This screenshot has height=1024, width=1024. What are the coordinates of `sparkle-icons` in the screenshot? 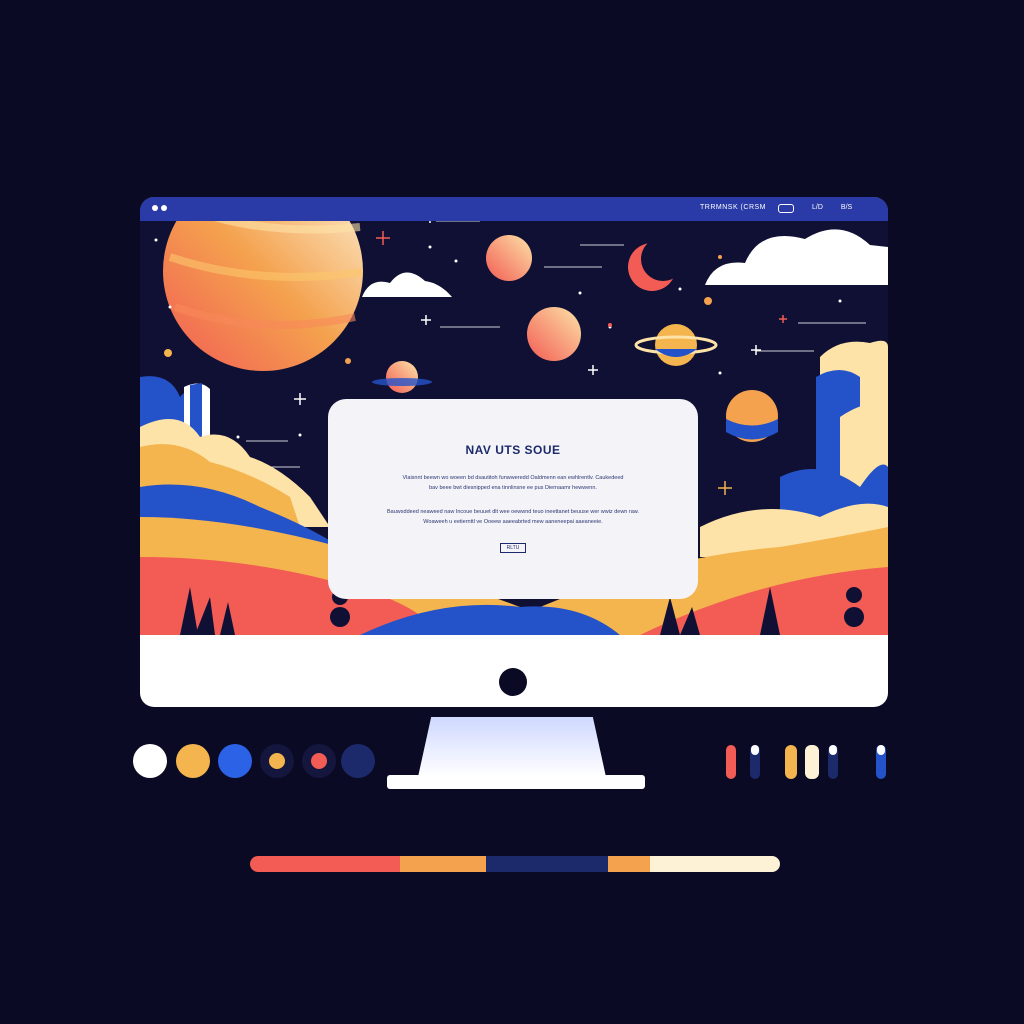 It's located at (527, 308).